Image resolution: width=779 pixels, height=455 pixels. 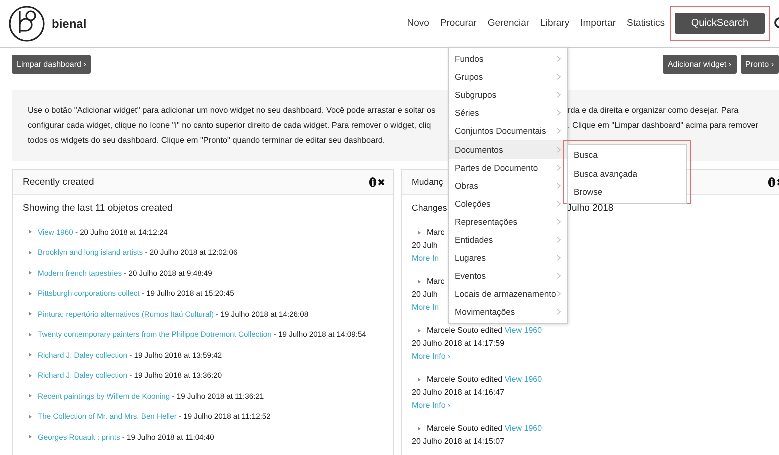 What do you see at coordinates (508, 167) in the screenshot?
I see `menu-item: Partes de Documento` at bounding box center [508, 167].